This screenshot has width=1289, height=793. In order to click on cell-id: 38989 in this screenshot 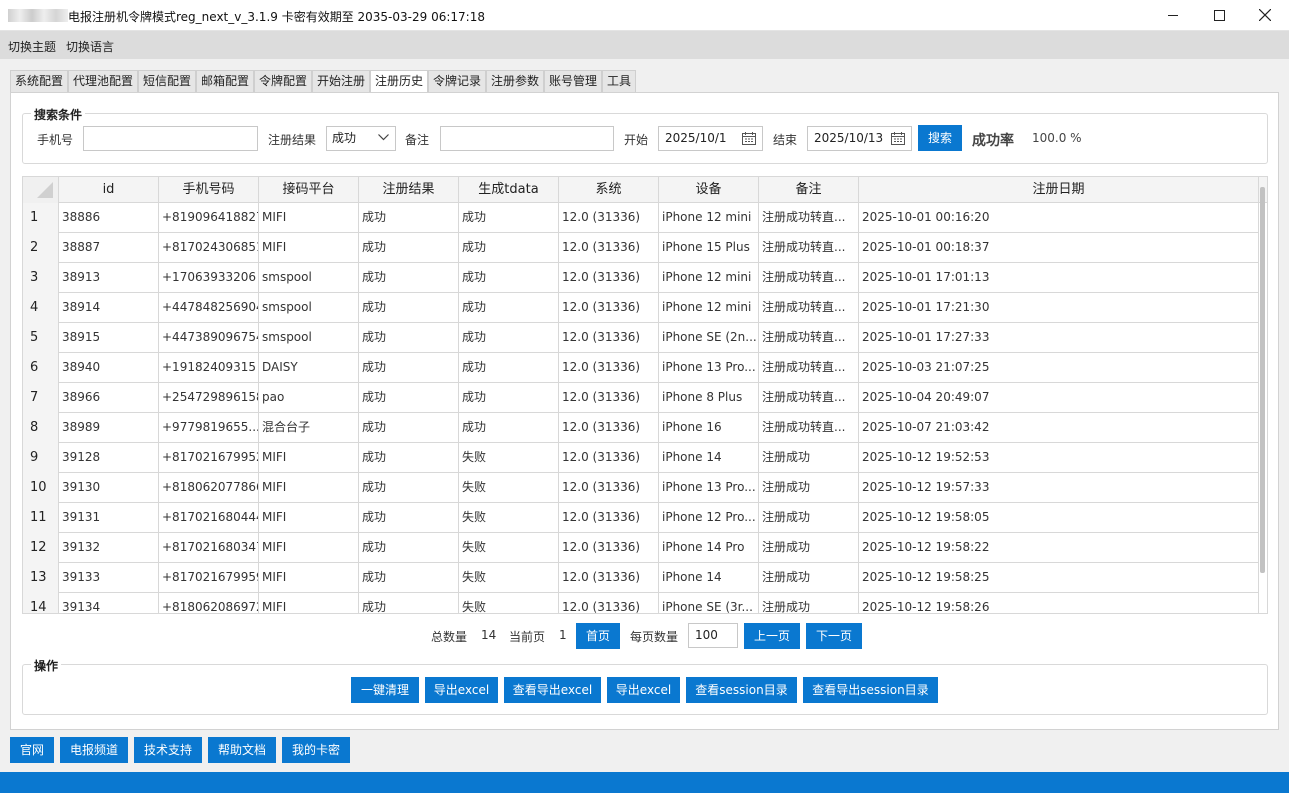, I will do `click(109, 428)`.